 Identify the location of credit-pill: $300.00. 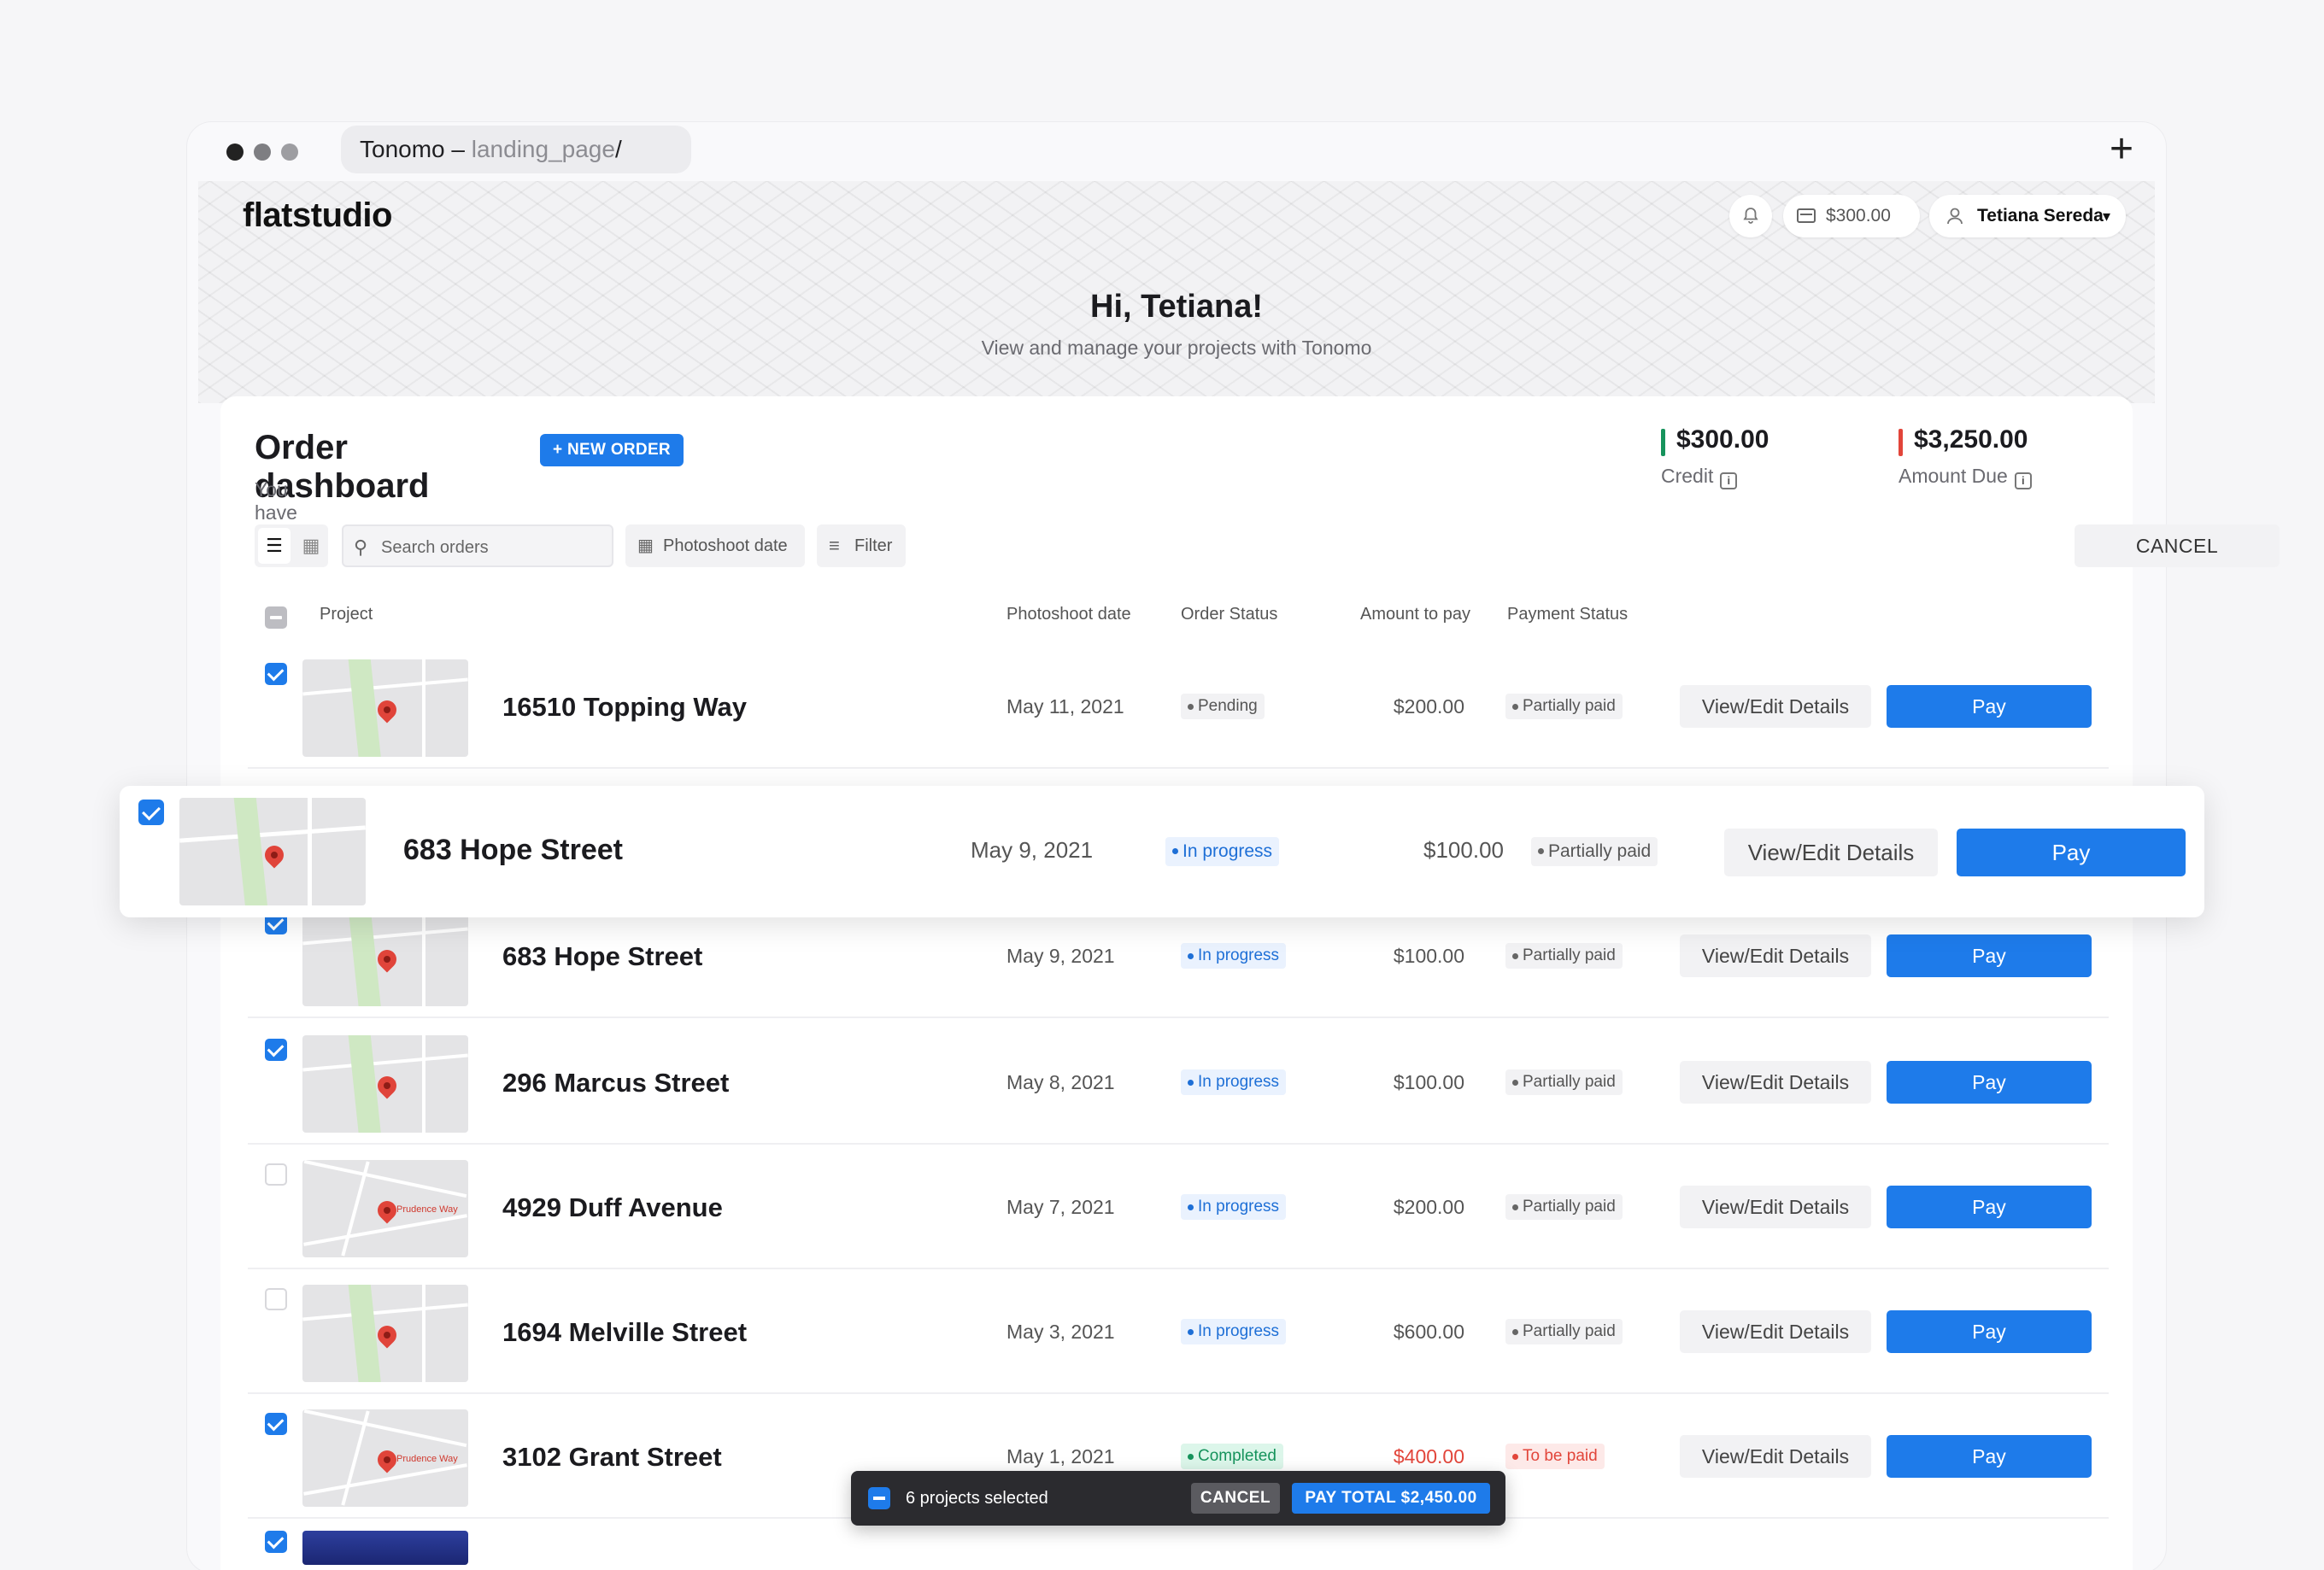
(1851, 216).